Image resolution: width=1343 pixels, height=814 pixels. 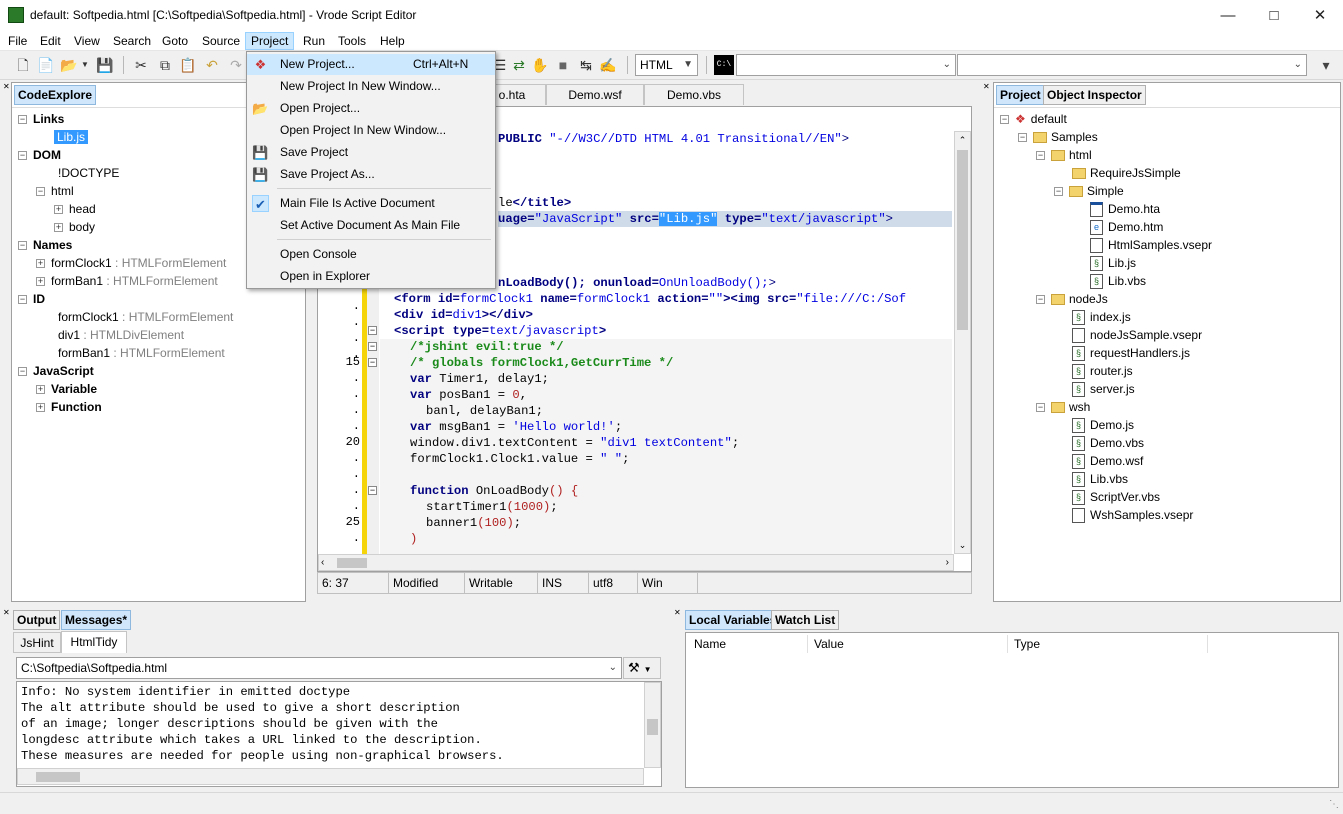 What do you see at coordinates (69, 407) in the screenshot?
I see `tree-node: + Function` at bounding box center [69, 407].